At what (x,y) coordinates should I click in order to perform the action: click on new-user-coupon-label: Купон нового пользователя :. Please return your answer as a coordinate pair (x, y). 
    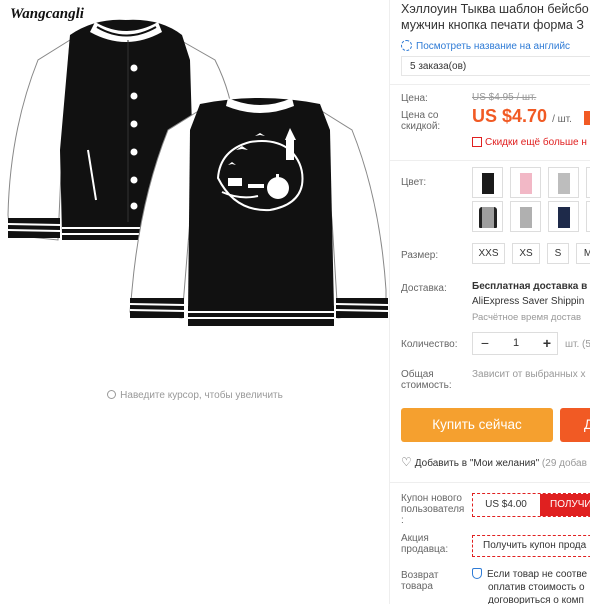
    Looking at the image, I should click on (432, 509).